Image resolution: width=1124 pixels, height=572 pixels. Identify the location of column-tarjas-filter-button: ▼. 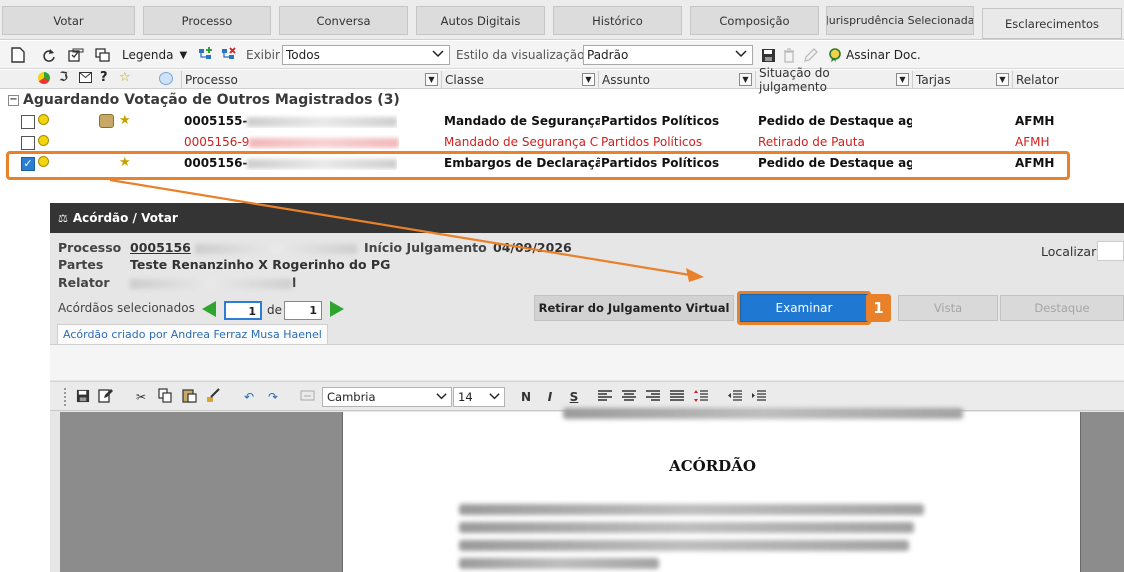
(1002, 79).